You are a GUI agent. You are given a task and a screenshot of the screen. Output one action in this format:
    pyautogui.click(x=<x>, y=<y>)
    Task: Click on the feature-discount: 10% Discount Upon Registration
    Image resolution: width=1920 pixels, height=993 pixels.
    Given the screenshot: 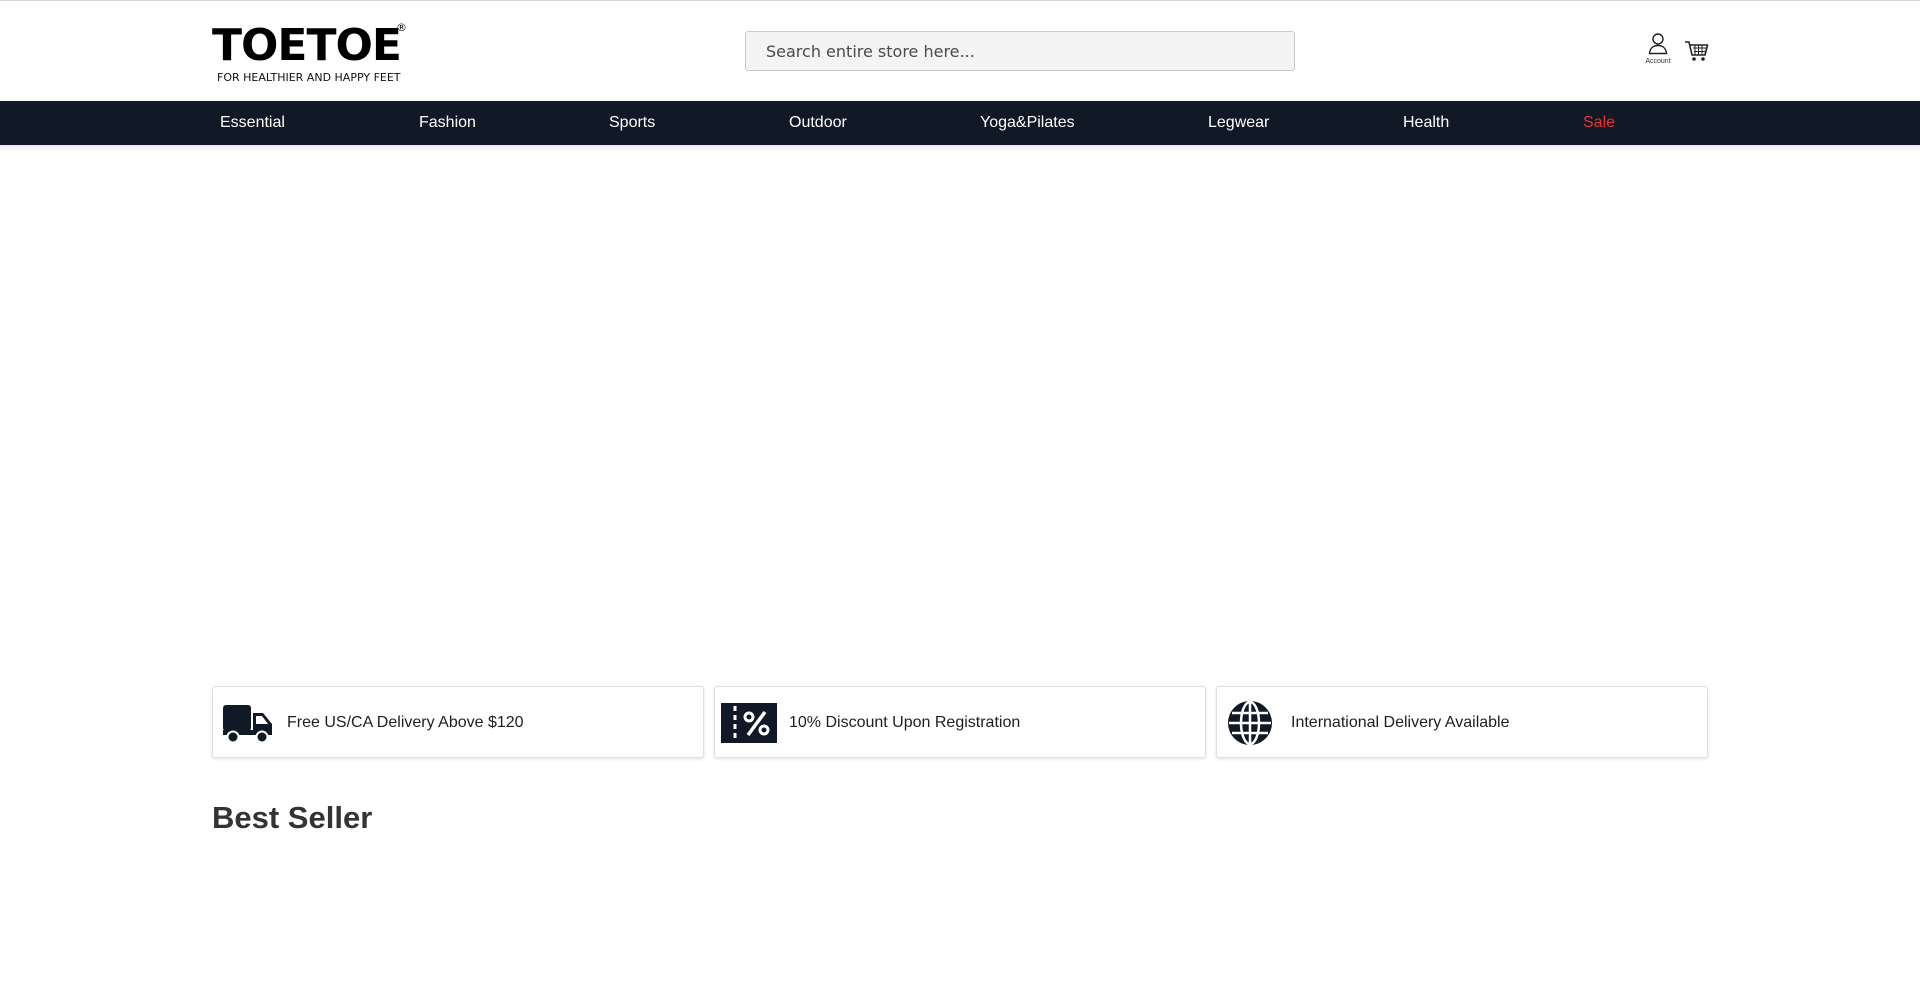 What is the action you would take?
    pyautogui.click(x=960, y=722)
    